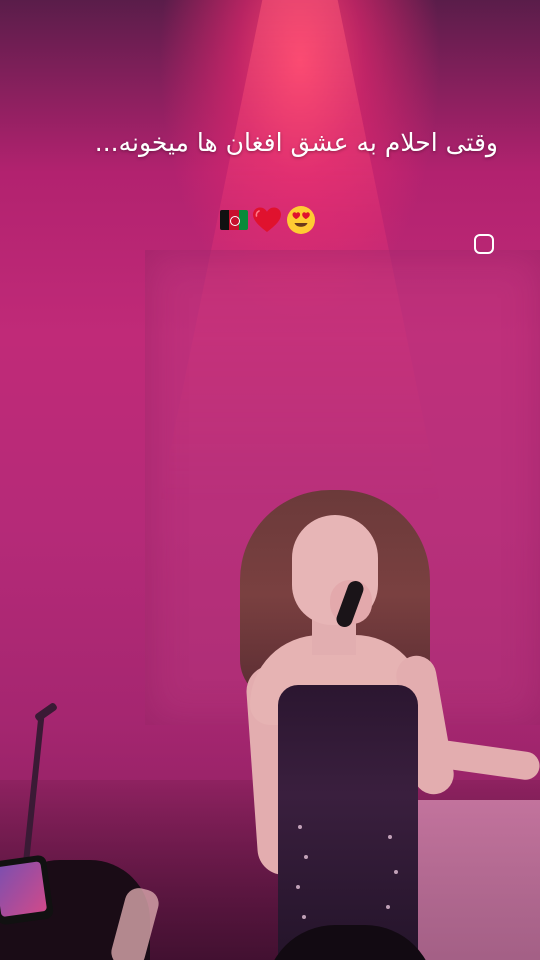  Describe the element at coordinates (46, 712) in the screenshot. I see `mic-stand-head` at that location.